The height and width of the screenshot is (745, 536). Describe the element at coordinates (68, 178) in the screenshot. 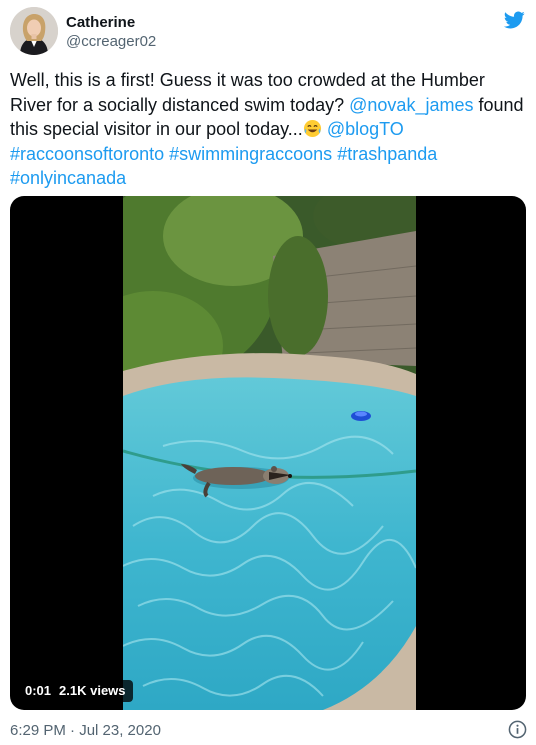

I see `hashtag-link: #onlyincanada` at that location.